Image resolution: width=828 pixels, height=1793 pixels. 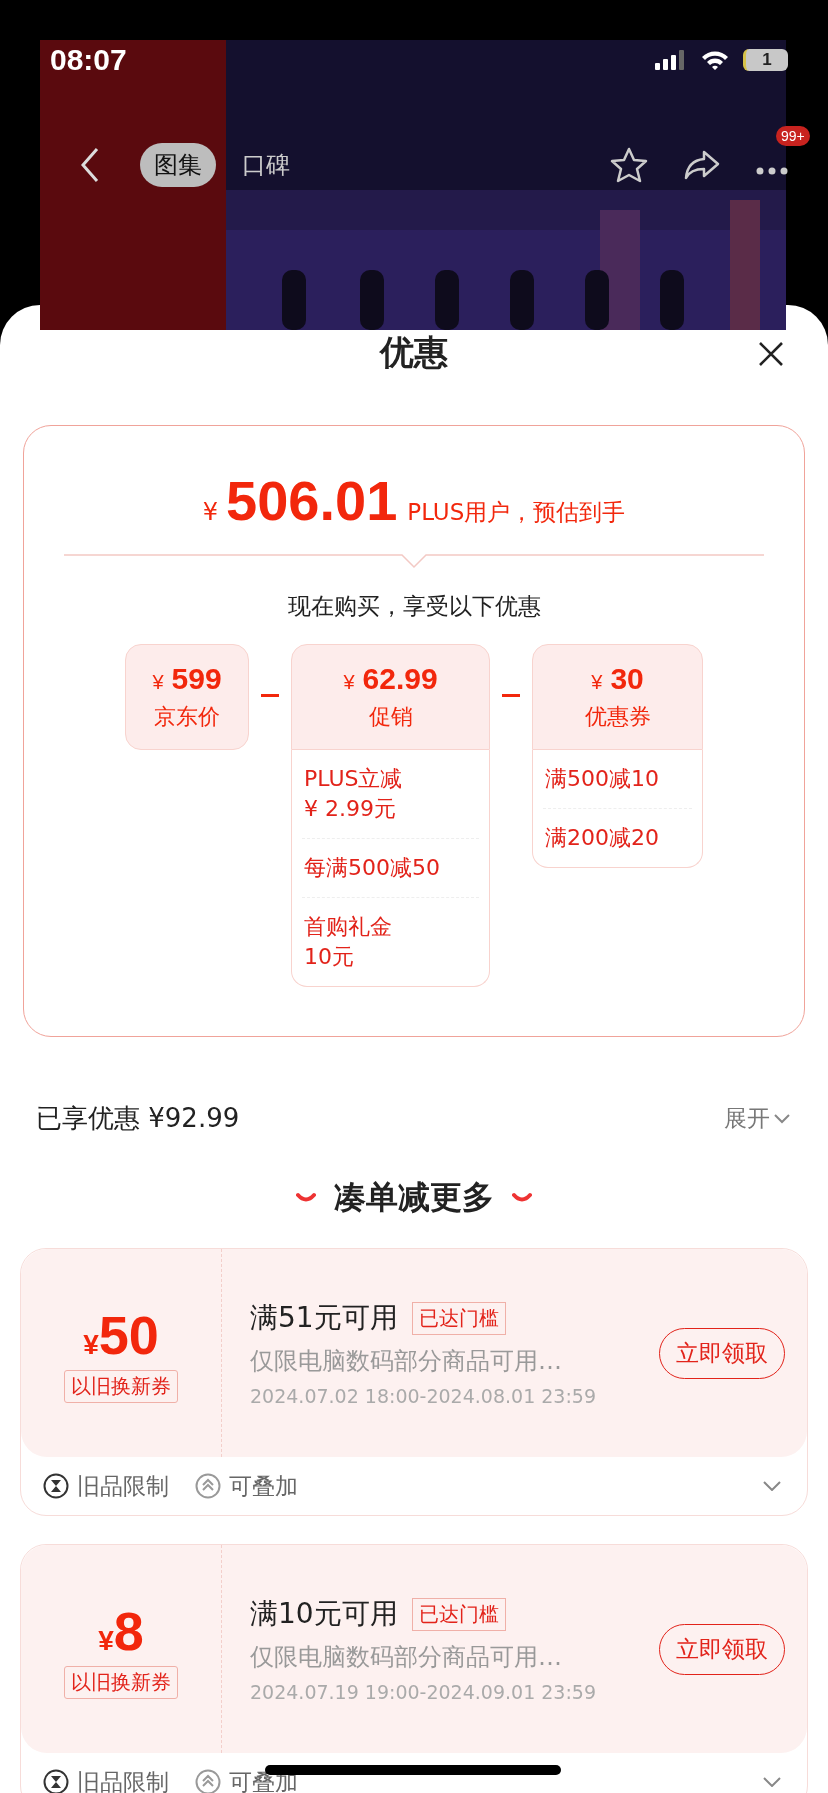 What do you see at coordinates (210, 512) in the screenshot?
I see `currency-symbol: ¥` at bounding box center [210, 512].